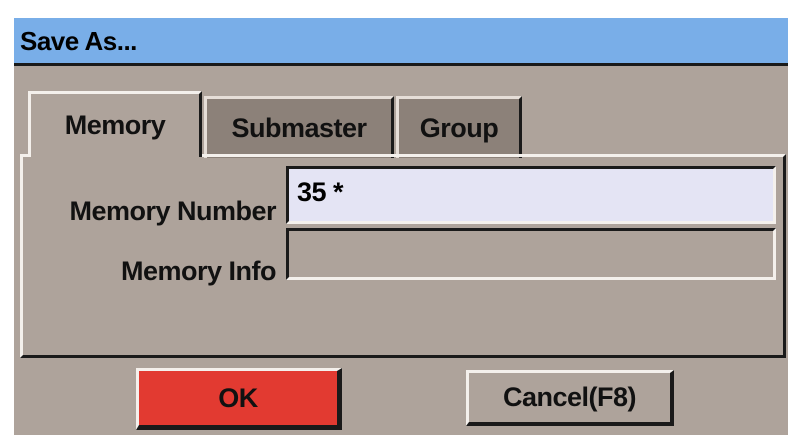 The width and height of the screenshot is (788, 435). What do you see at coordinates (299, 127) in the screenshot?
I see `tab-submaster: Submaster` at bounding box center [299, 127].